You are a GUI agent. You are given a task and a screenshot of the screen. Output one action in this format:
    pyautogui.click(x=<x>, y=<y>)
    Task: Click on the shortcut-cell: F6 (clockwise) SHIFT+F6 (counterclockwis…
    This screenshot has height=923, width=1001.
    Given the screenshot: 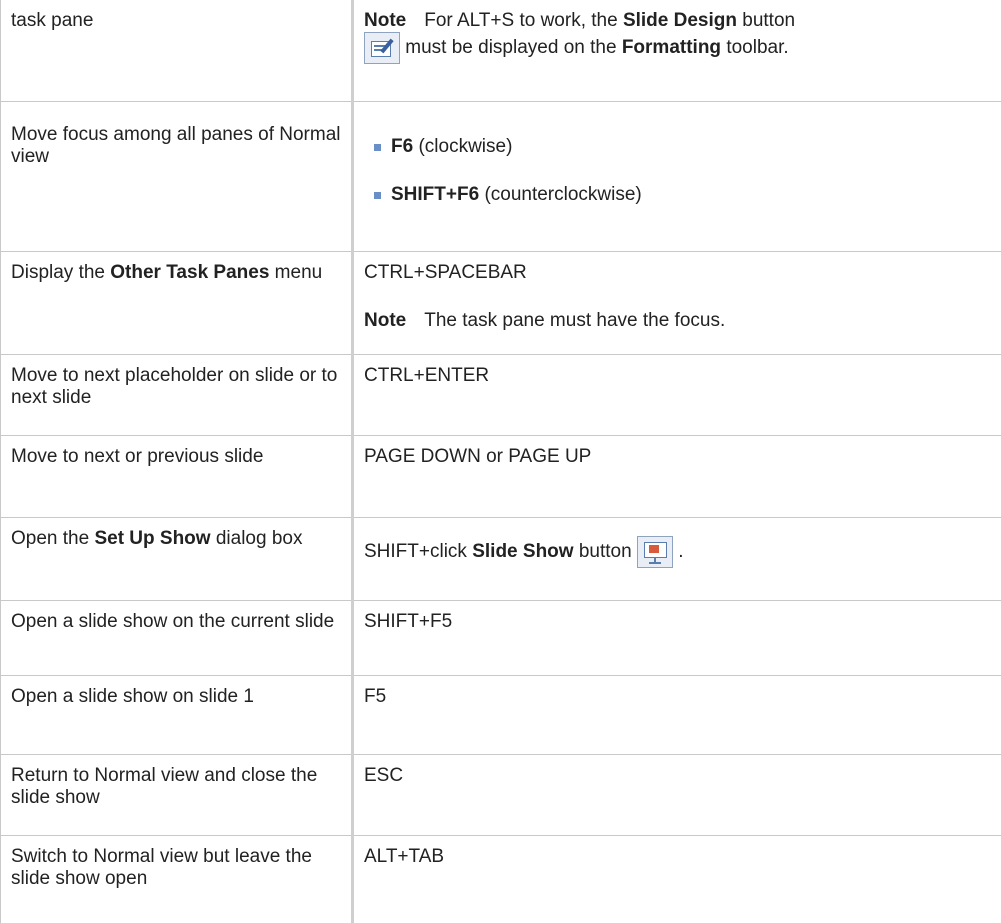 What is the action you would take?
    pyautogui.click(x=677, y=177)
    